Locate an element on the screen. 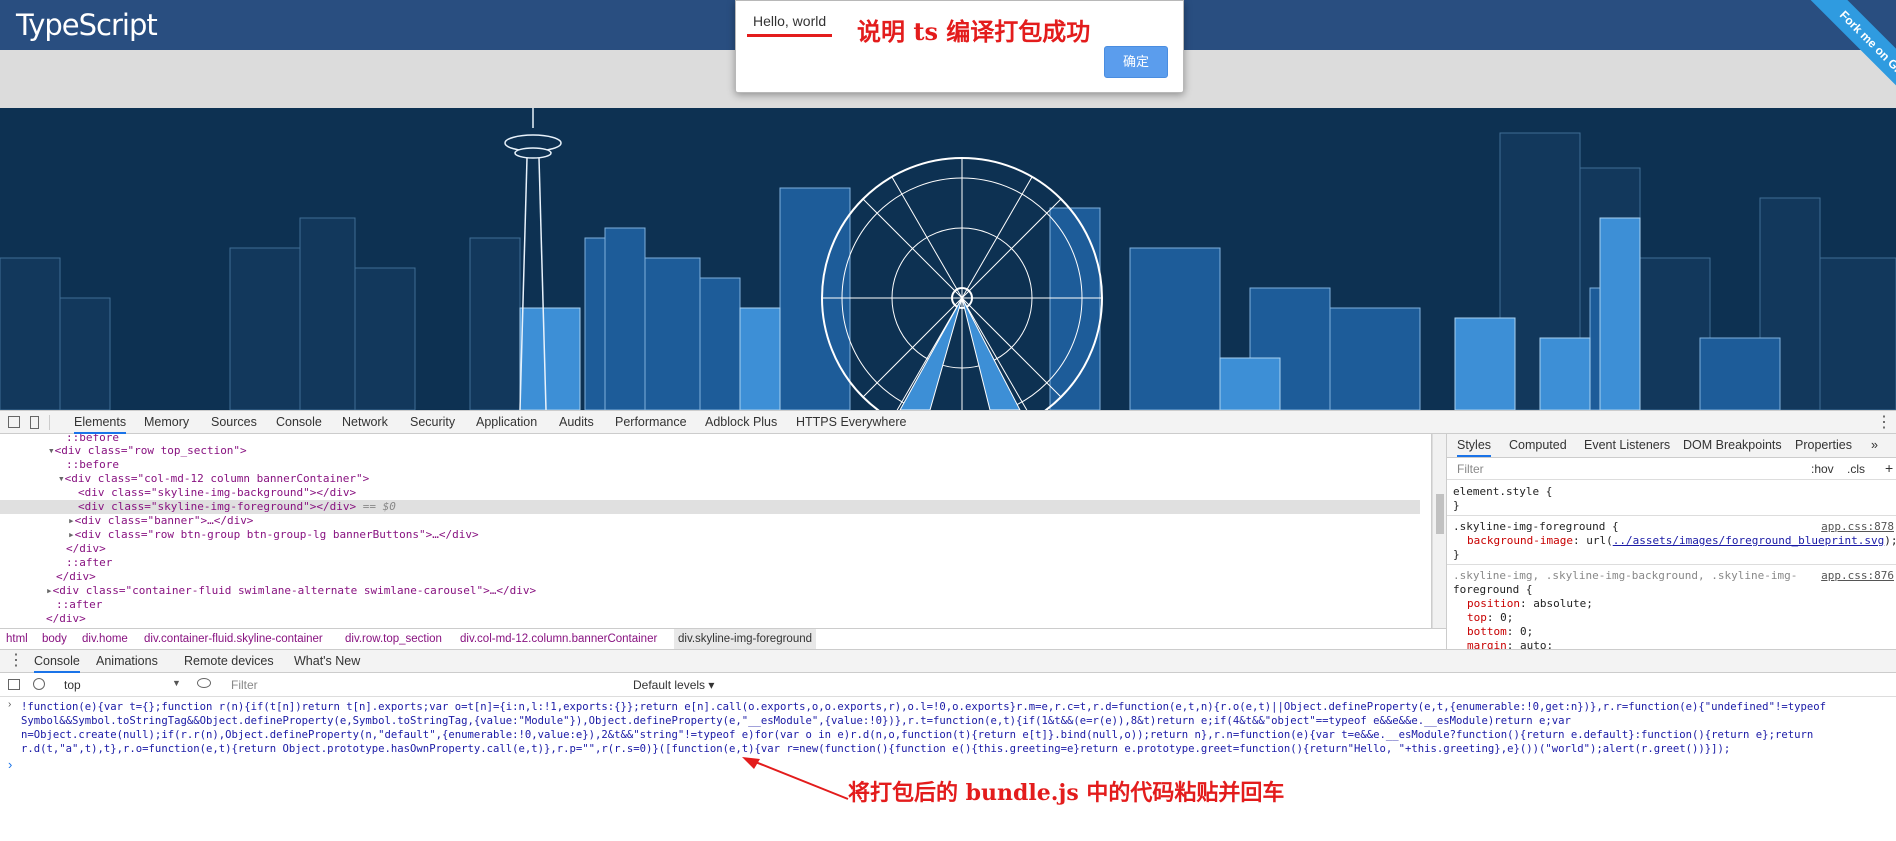 This screenshot has height=841, width=1896. eye-icon is located at coordinates (204, 683).